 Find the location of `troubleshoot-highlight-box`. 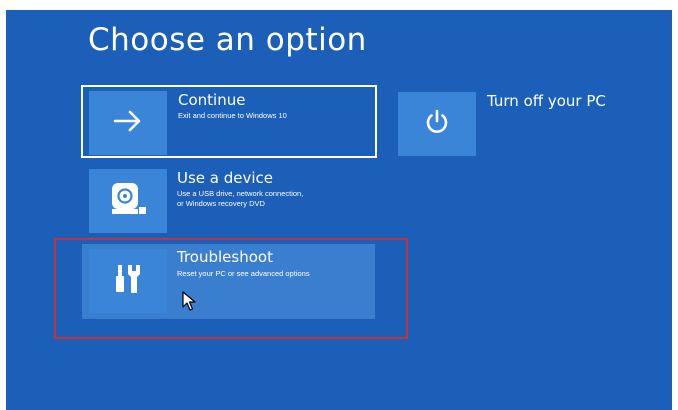

troubleshoot-highlight-box is located at coordinates (231, 288).